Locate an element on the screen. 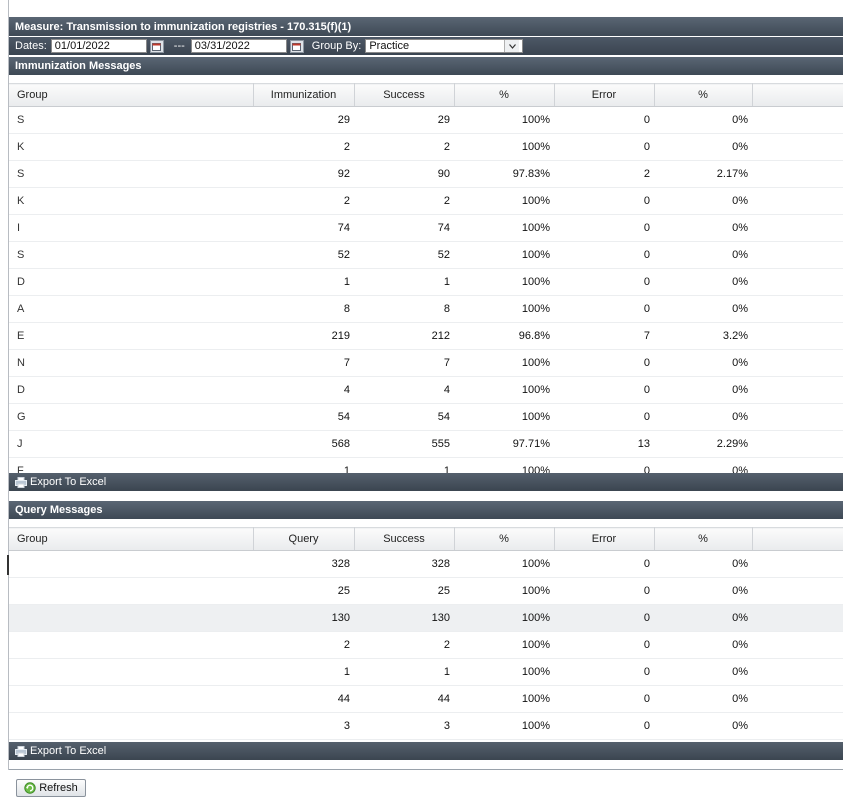  success-pct-cell: 97.71% is located at coordinates (504, 444).